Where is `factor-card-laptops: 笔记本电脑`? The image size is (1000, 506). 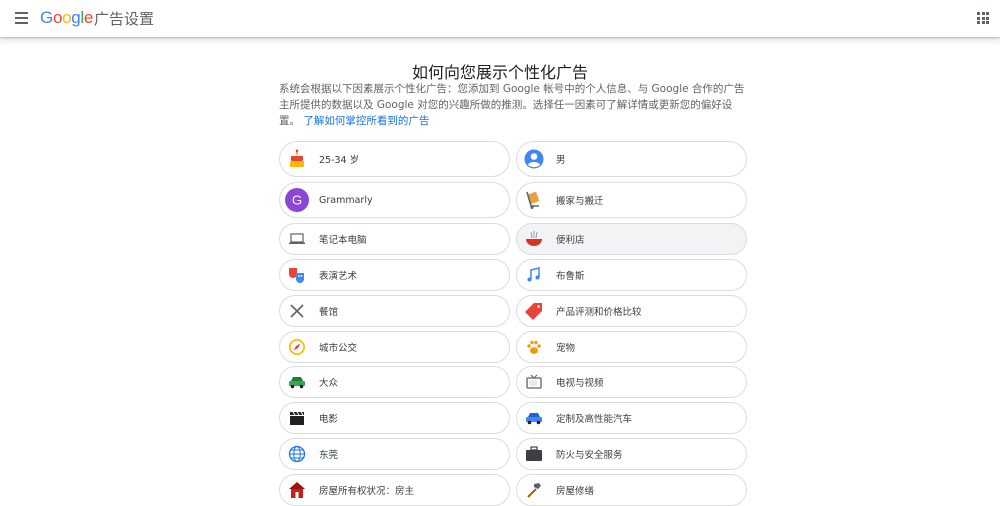
factor-card-laptops: 笔记本电脑 is located at coordinates (394, 239).